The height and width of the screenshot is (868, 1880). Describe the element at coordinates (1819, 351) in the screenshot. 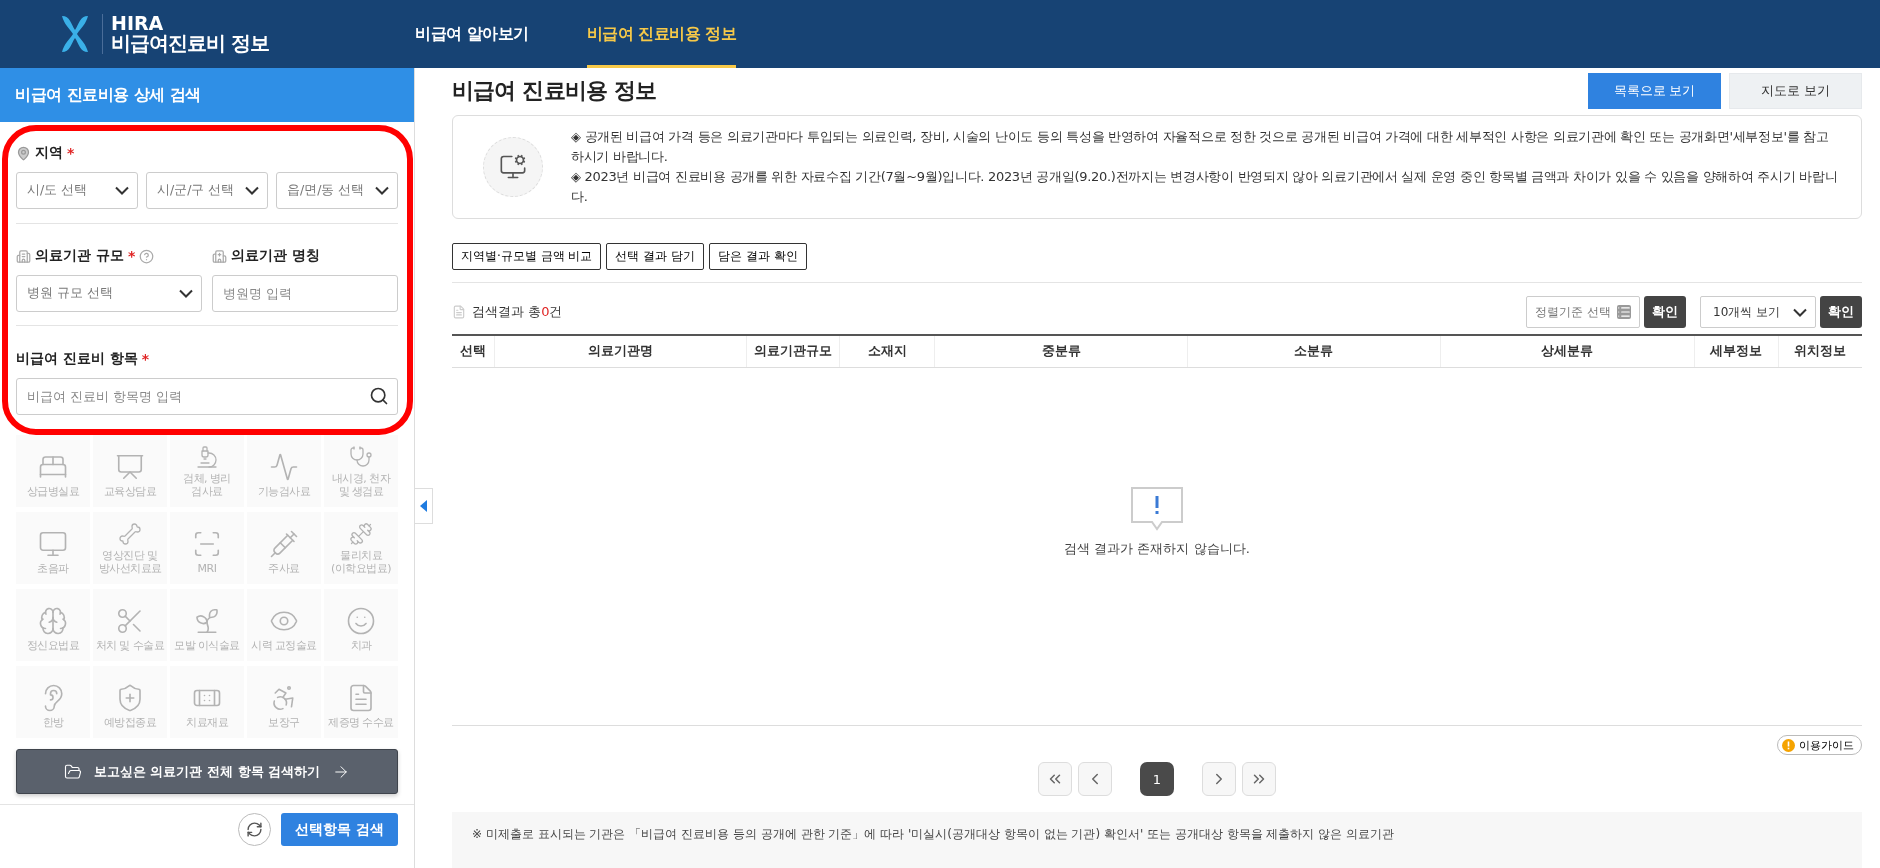

I see `column-header: 위치정보` at that location.